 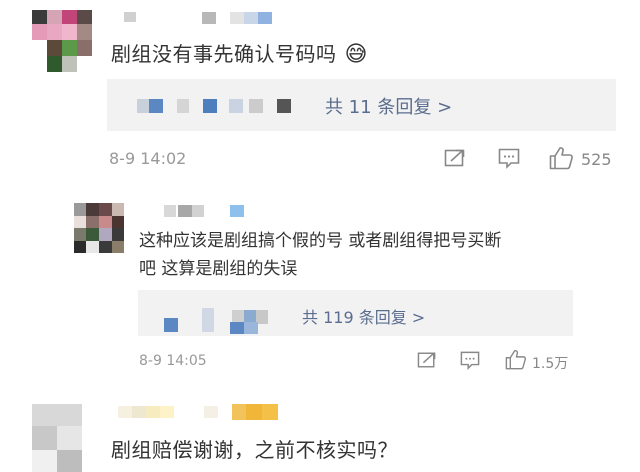 I want to click on view-replies-link: 共 11 条回复 >, so click(x=388, y=106).